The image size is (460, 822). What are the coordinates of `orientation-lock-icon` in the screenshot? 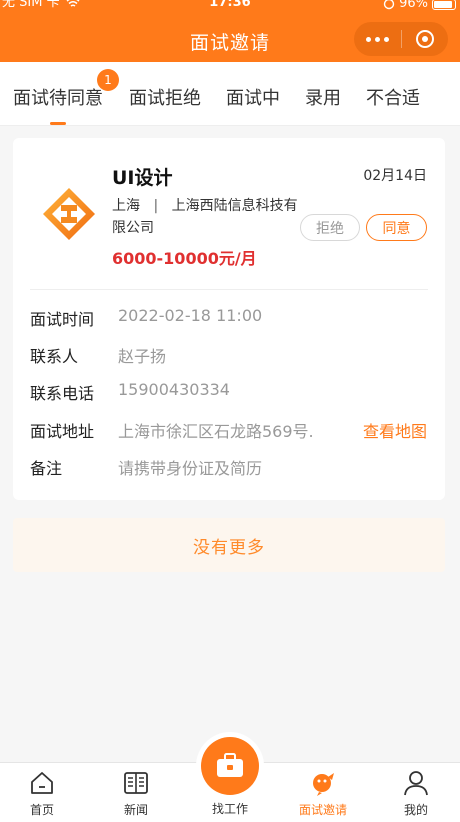 It's located at (389, 5).